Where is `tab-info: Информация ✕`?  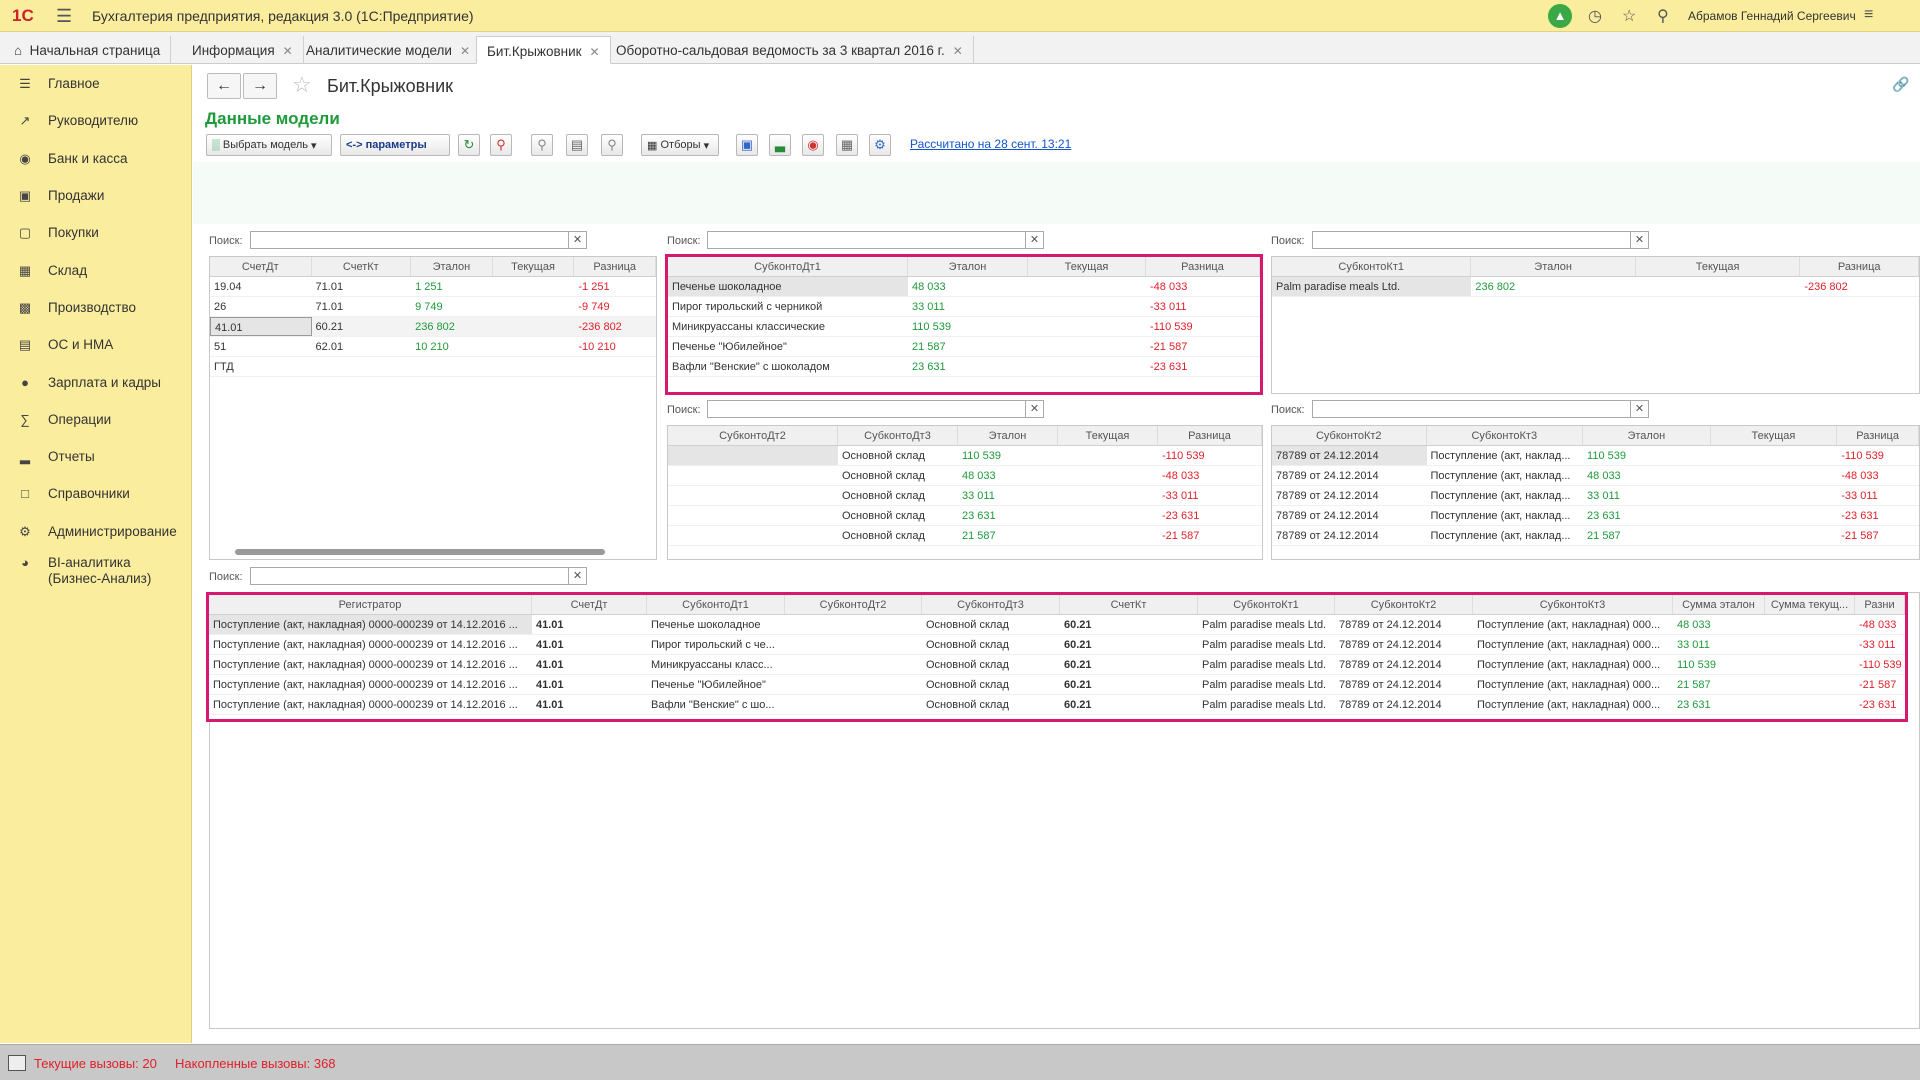 tab-info: Информация ✕ is located at coordinates (243, 50).